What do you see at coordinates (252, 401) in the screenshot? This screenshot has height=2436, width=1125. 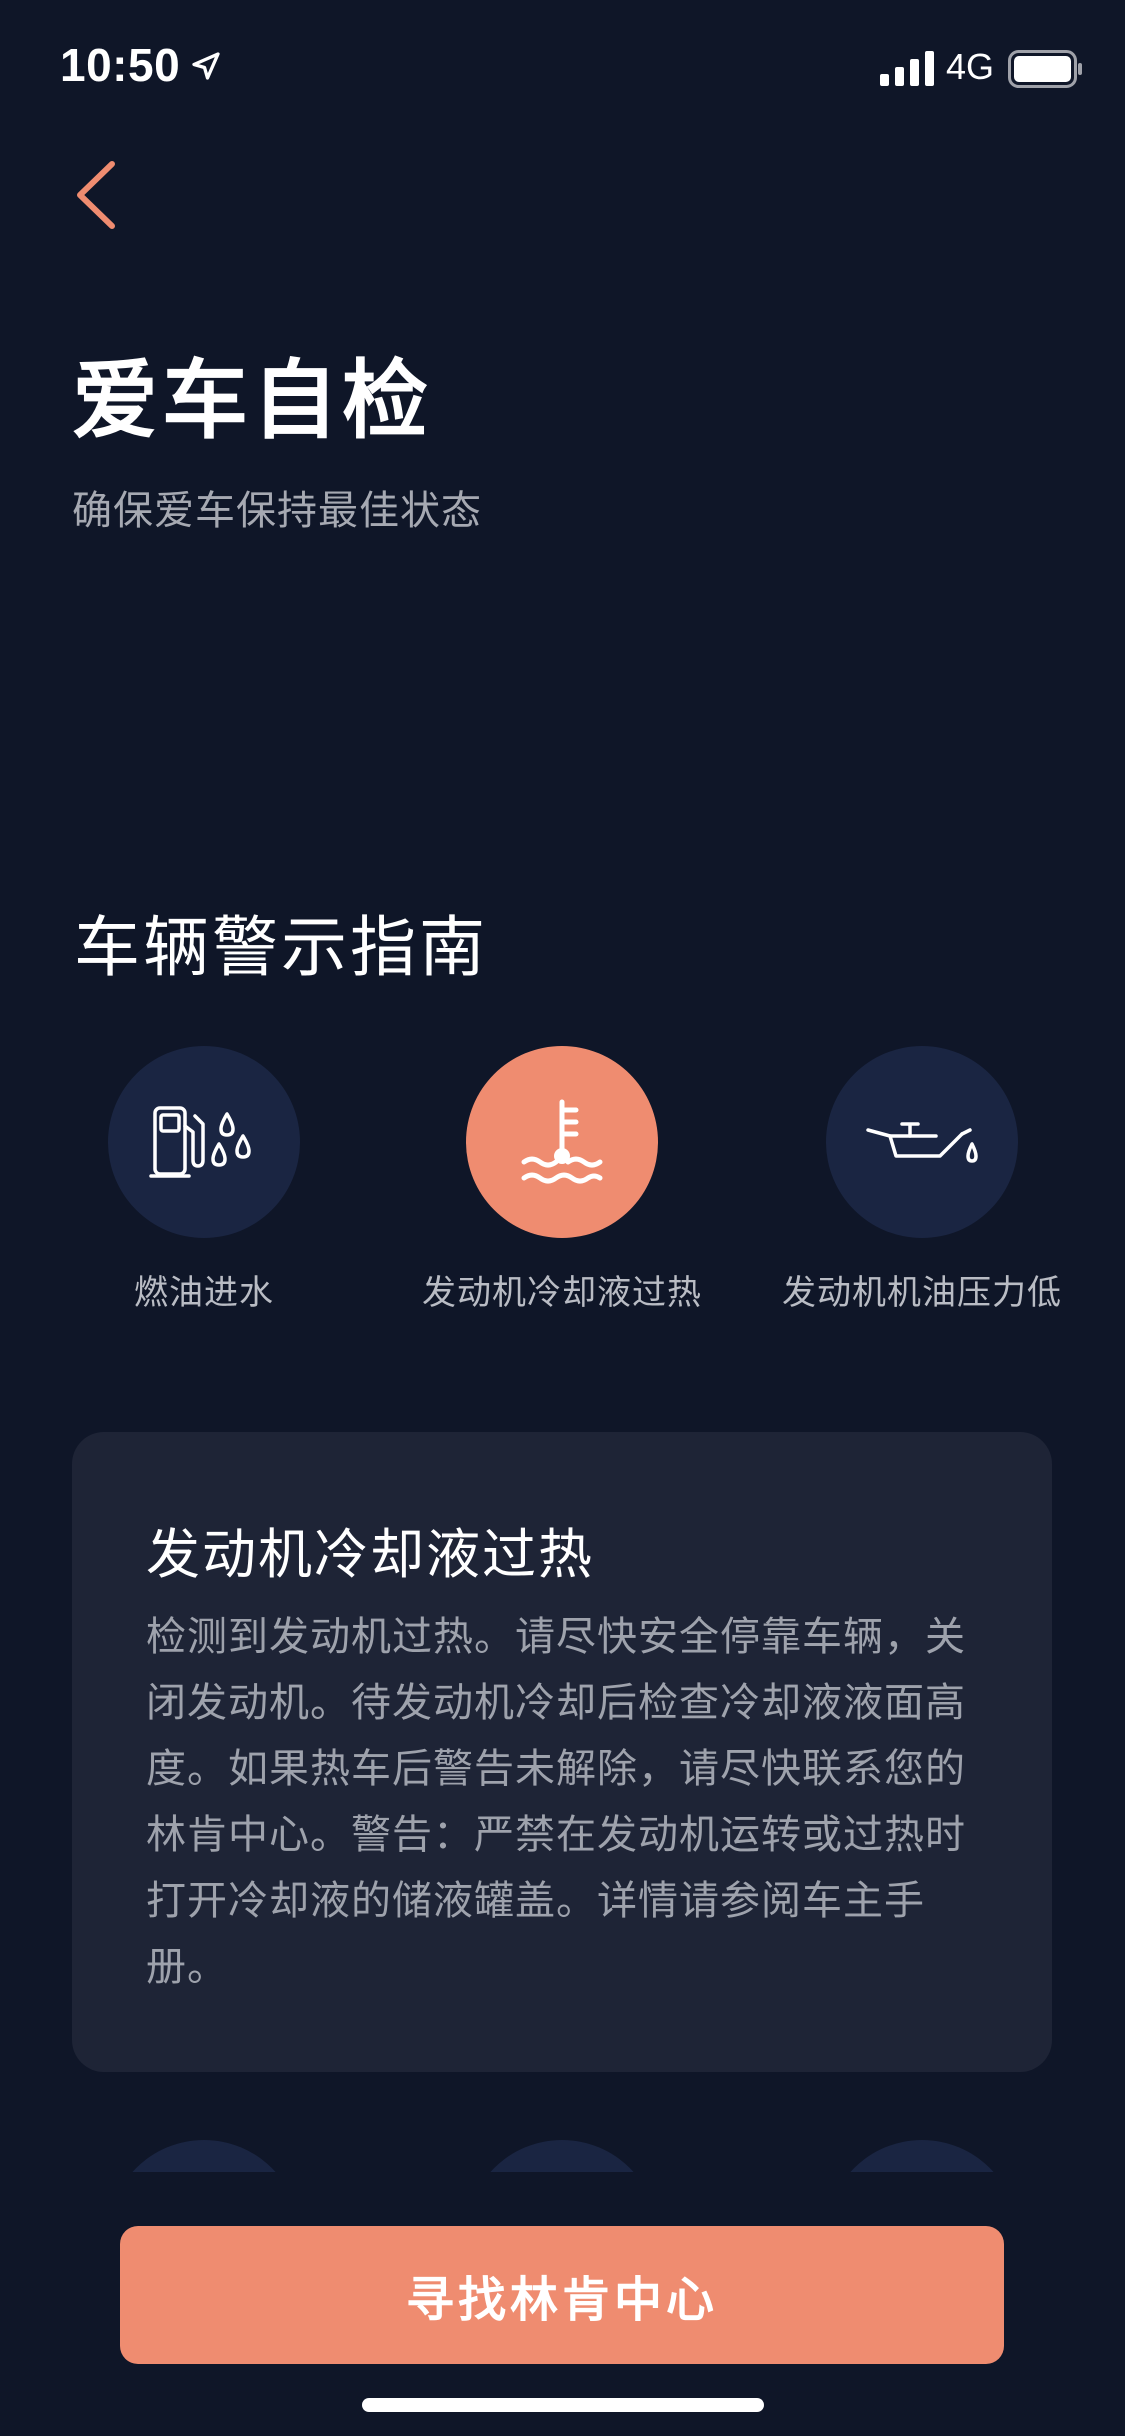 I see `page-title: 爱车自检` at bounding box center [252, 401].